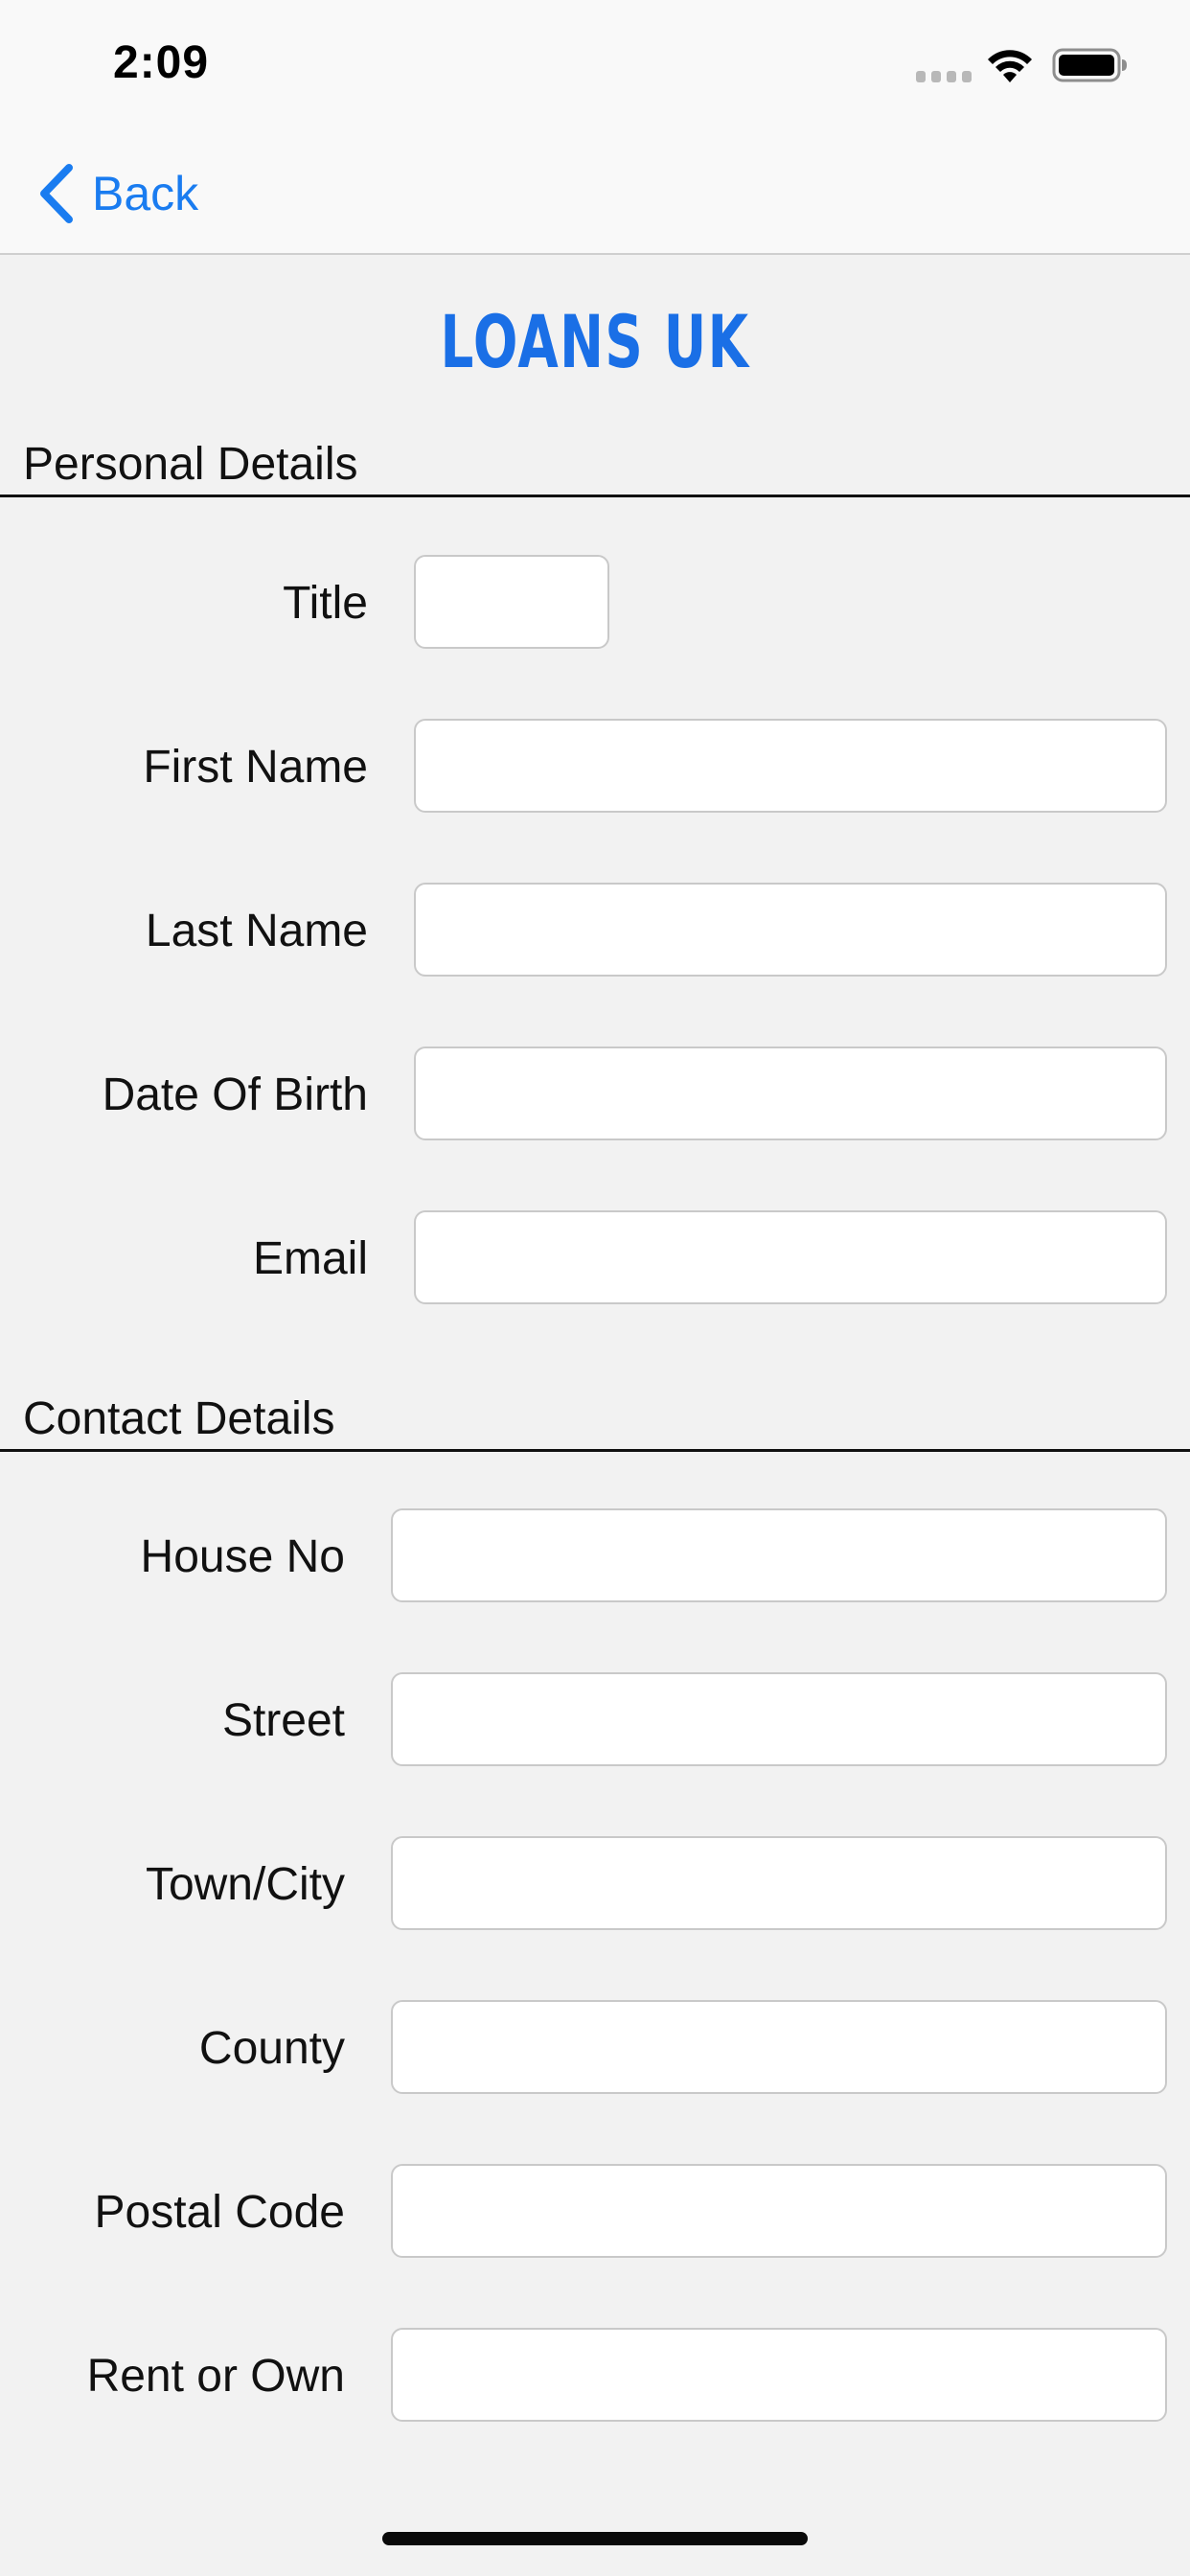 The height and width of the screenshot is (2576, 1190). I want to click on title-row: Title, so click(595, 604).